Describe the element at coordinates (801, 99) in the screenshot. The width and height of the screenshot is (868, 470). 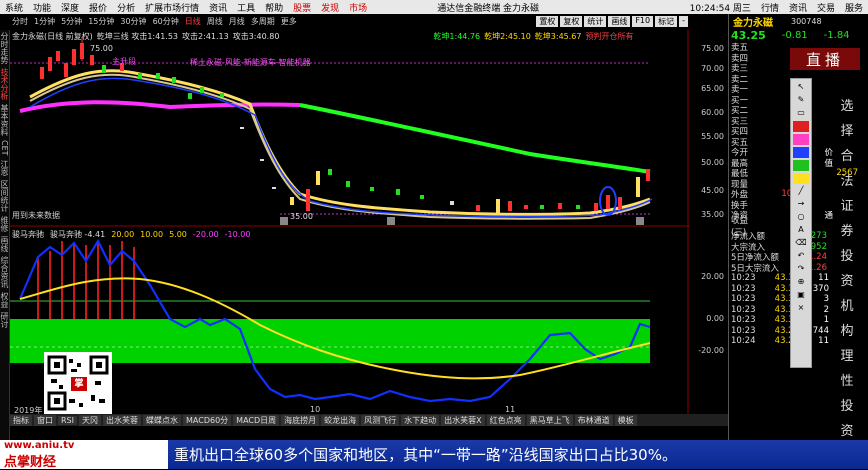
I see `pen-icon: ✎` at that location.